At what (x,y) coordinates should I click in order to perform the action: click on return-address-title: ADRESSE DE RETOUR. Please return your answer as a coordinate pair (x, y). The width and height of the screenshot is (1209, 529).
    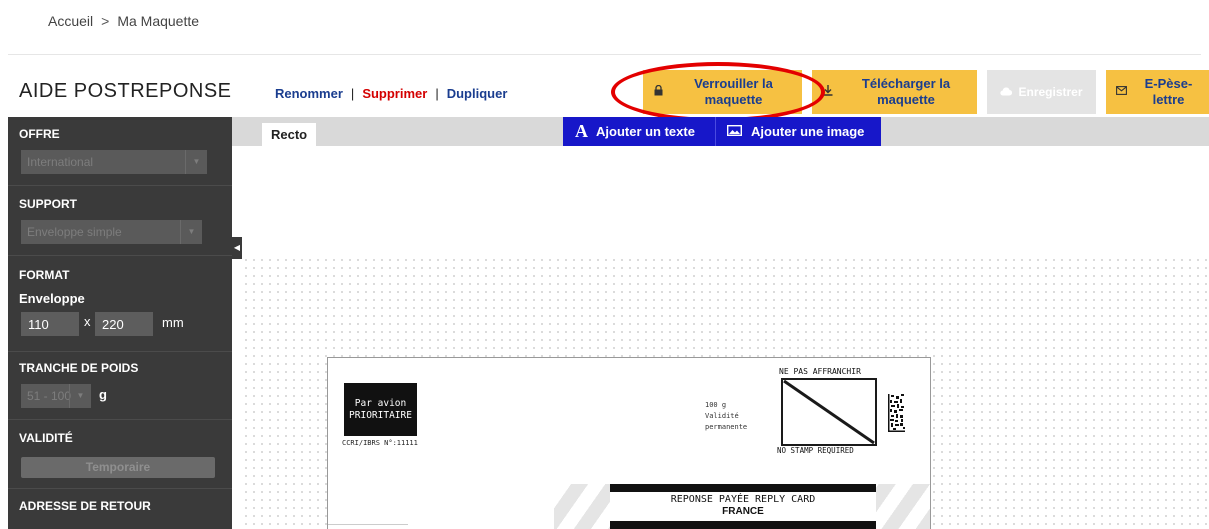
    Looking at the image, I should click on (85, 506).